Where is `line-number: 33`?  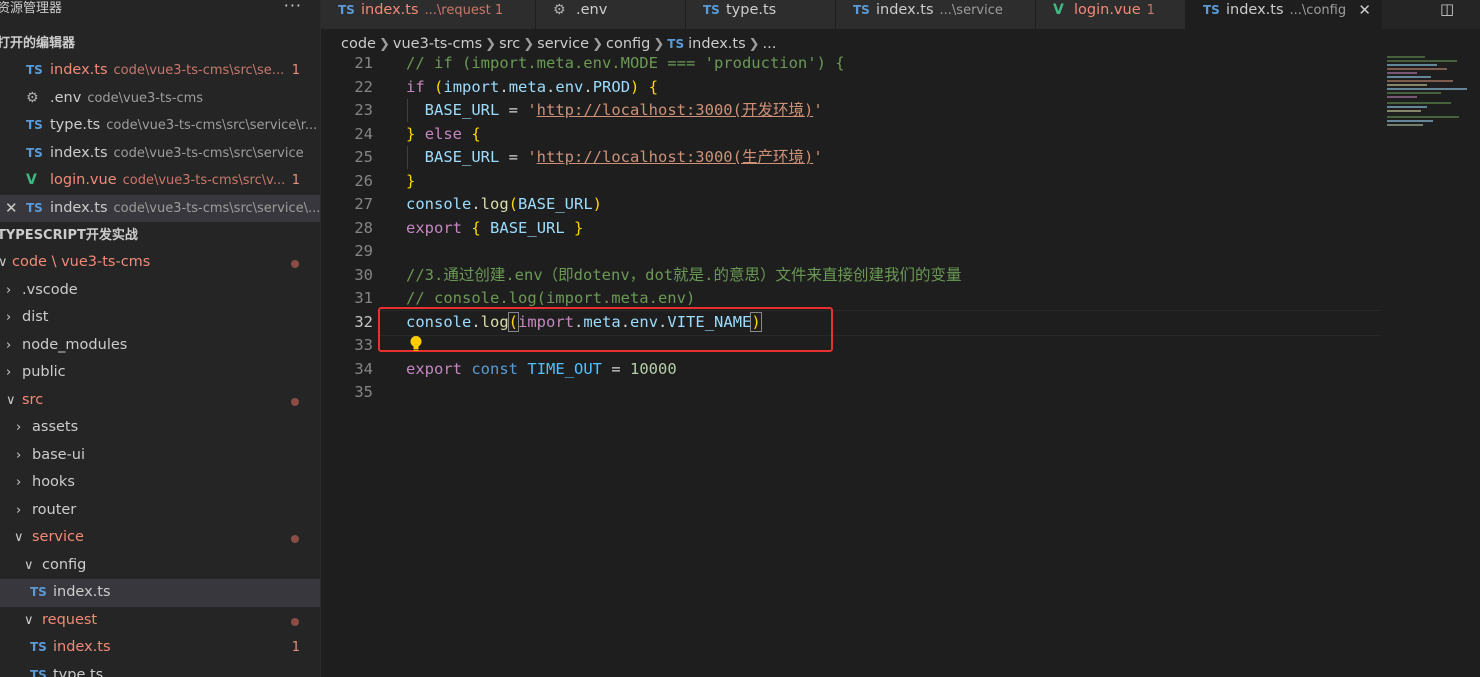 line-number: 33 is located at coordinates (363, 345).